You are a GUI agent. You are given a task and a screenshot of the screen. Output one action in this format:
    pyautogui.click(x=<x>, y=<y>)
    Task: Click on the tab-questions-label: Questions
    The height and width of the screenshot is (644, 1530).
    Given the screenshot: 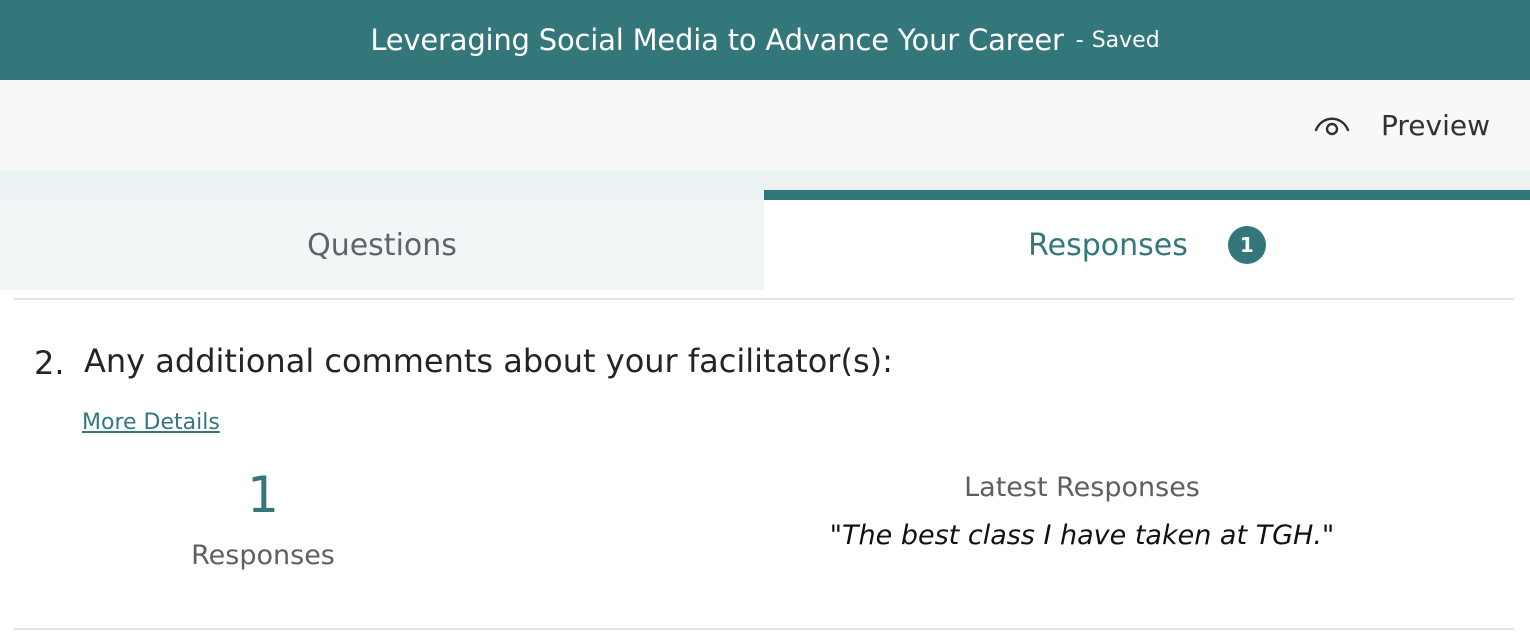 What is the action you would take?
    pyautogui.click(x=382, y=245)
    